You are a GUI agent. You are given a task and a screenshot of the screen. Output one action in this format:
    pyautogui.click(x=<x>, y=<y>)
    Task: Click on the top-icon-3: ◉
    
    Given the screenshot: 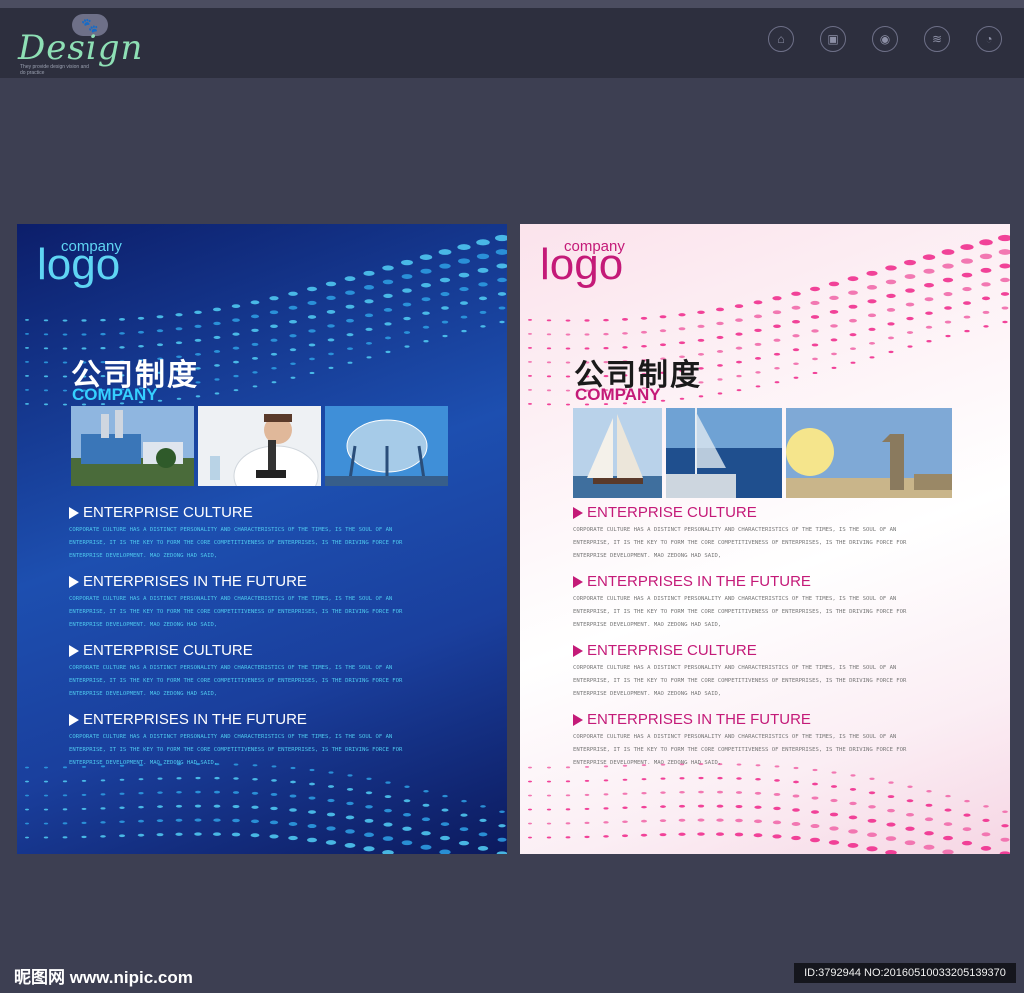 What is the action you would take?
    pyautogui.click(x=885, y=40)
    